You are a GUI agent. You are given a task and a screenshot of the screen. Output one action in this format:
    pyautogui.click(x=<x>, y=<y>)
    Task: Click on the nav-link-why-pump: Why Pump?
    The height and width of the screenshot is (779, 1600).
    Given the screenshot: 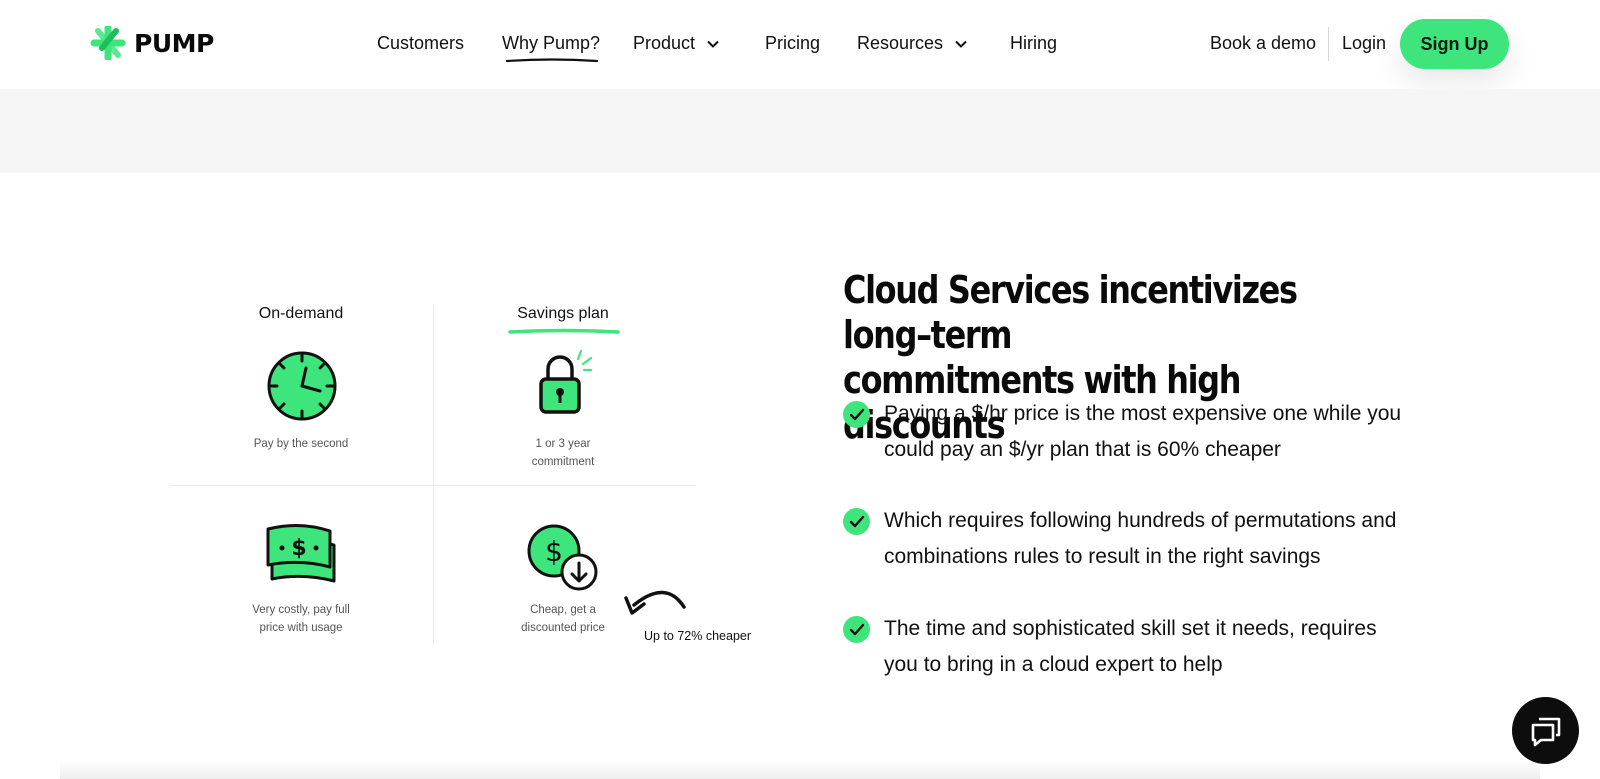 What is the action you would take?
    pyautogui.click(x=551, y=48)
    